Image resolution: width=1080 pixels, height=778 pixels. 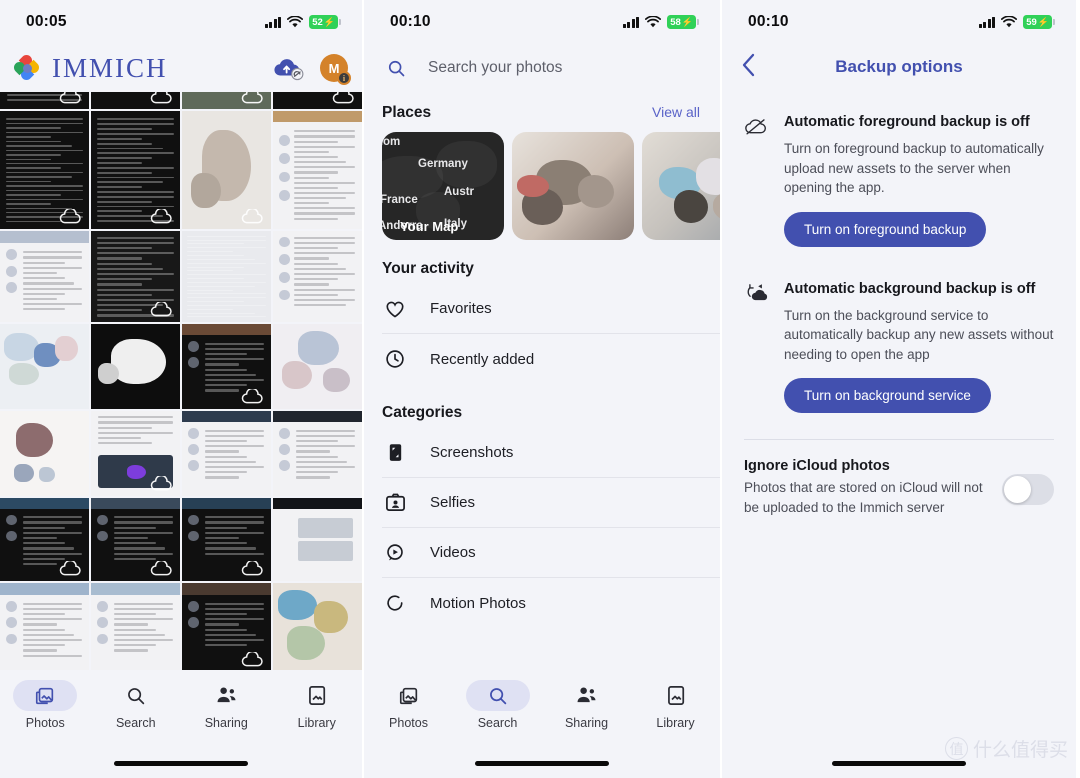 I want to click on battery-indicator: 52 ⚡, so click(x=325, y=22).